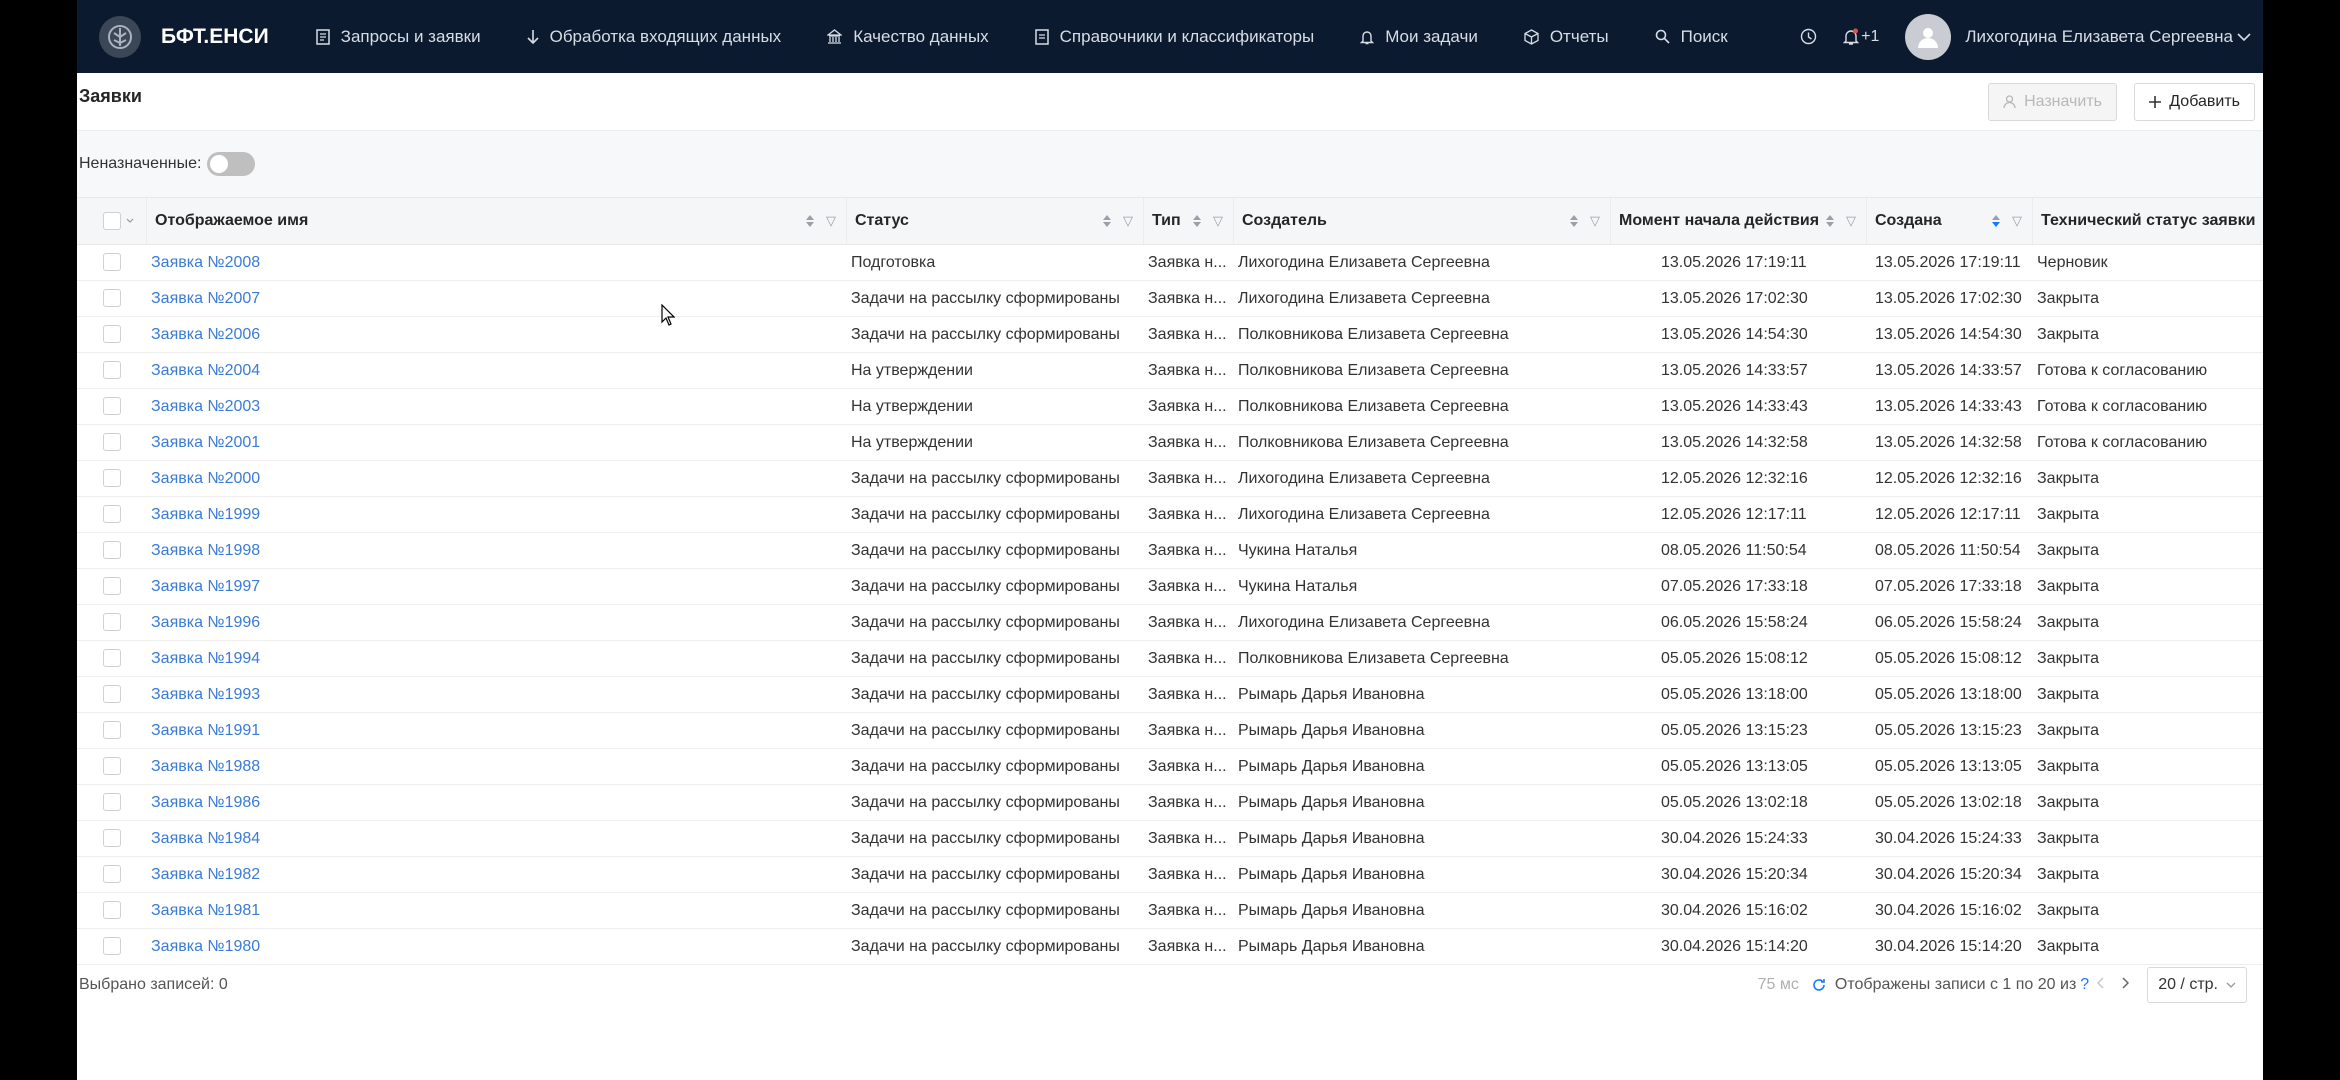  Describe the element at coordinates (1819, 985) in the screenshot. I see `refresh-icon` at that location.